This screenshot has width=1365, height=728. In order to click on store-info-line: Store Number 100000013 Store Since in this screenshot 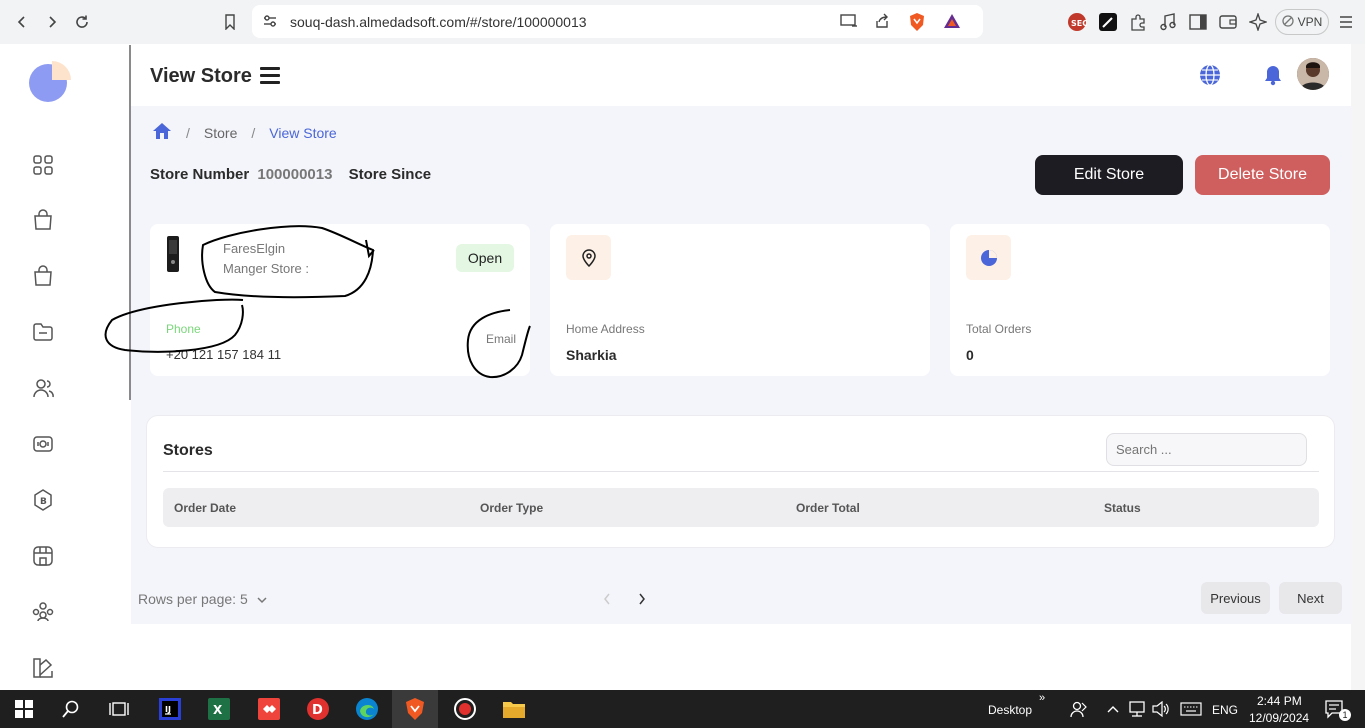, I will do `click(290, 174)`.